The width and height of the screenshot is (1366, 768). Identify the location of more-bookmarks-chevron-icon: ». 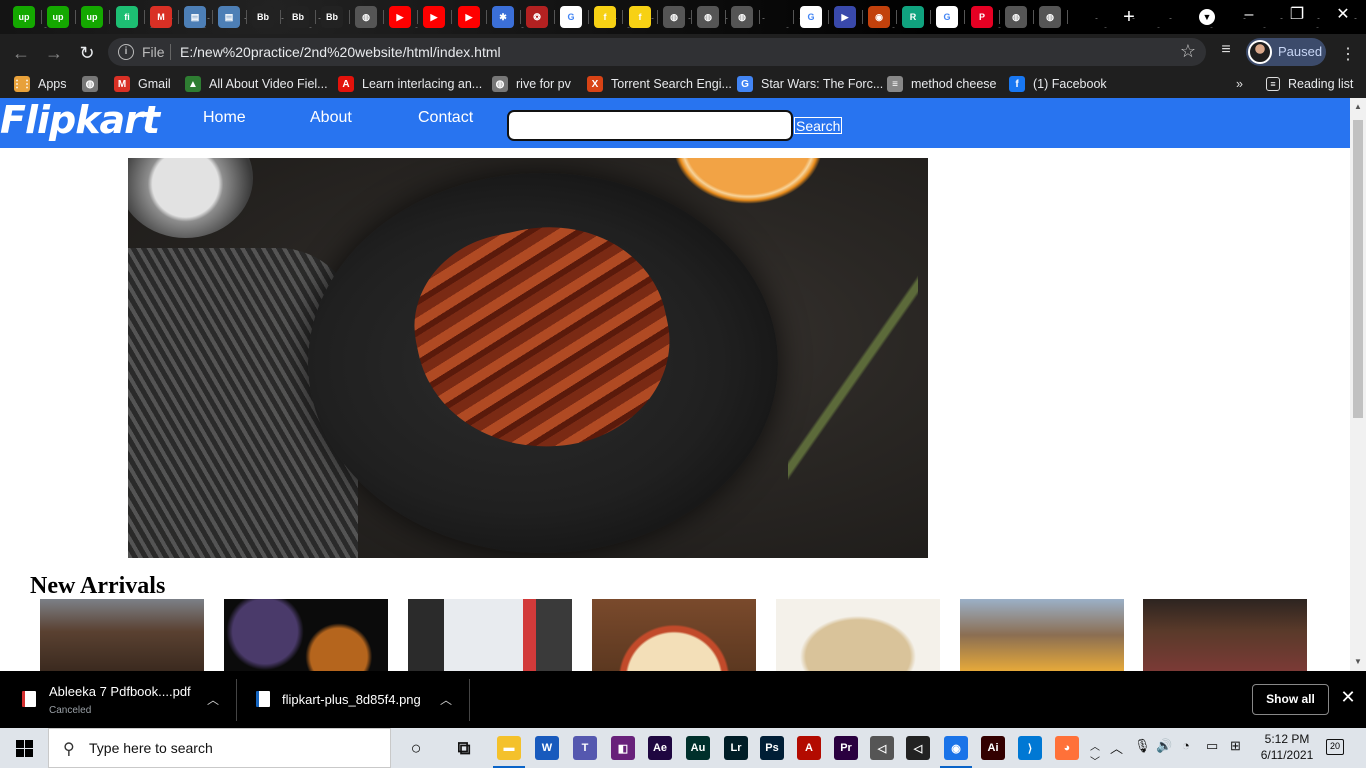
(1239, 84).